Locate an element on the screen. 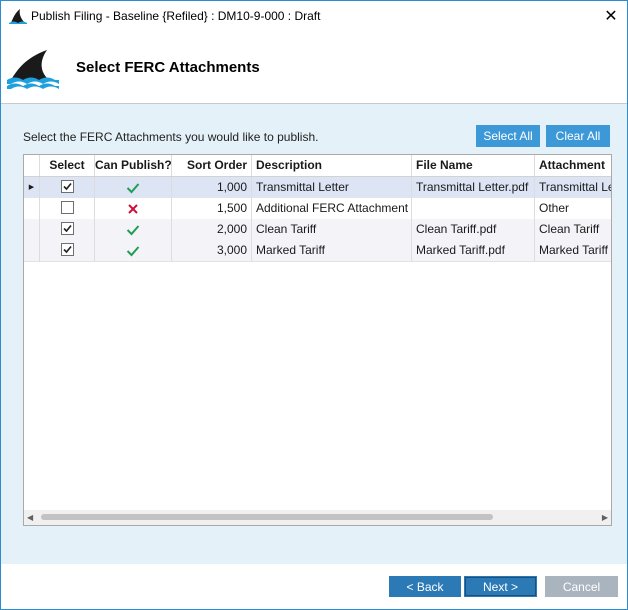 The image size is (628, 610). sort-order-cell: 1,000 is located at coordinates (212, 187).